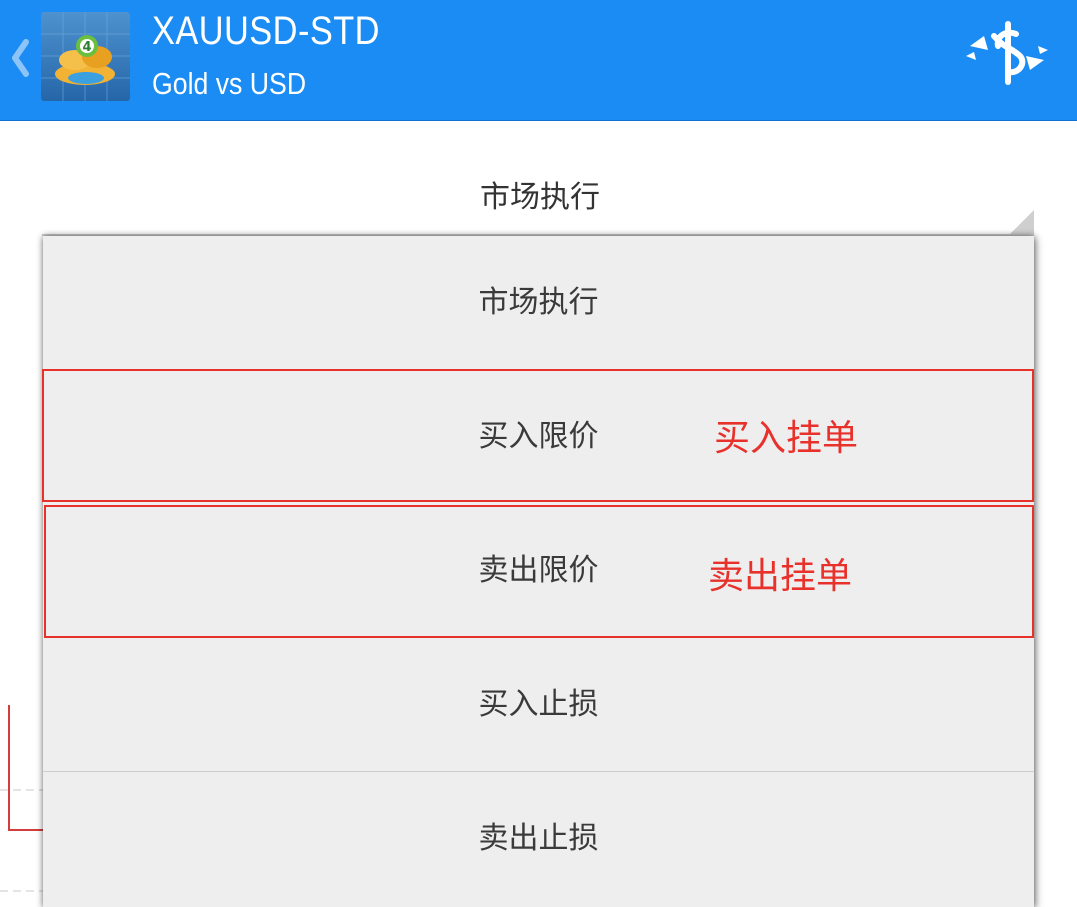 This screenshot has height=907, width=1077. I want to click on spinner-corner-triangle-icon, so click(1021, 223).